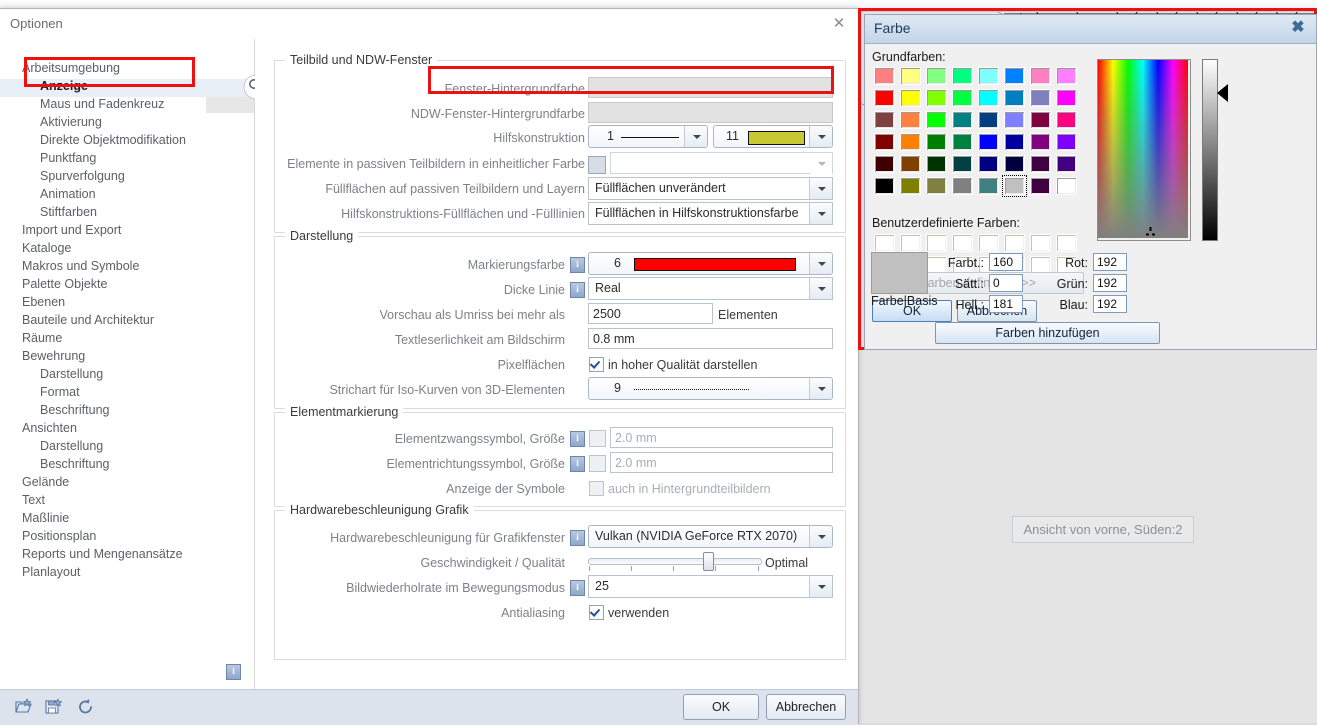 The height and width of the screenshot is (725, 1317). I want to click on passive-farbe-checkbox, so click(597, 165).